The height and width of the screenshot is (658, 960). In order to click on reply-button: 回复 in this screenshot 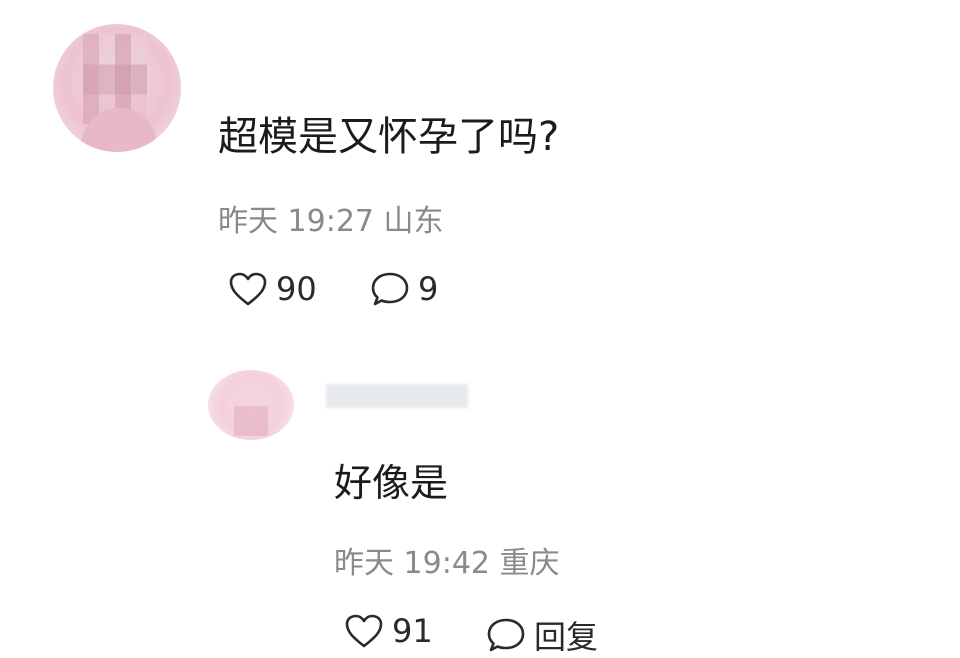, I will do `click(542, 635)`.